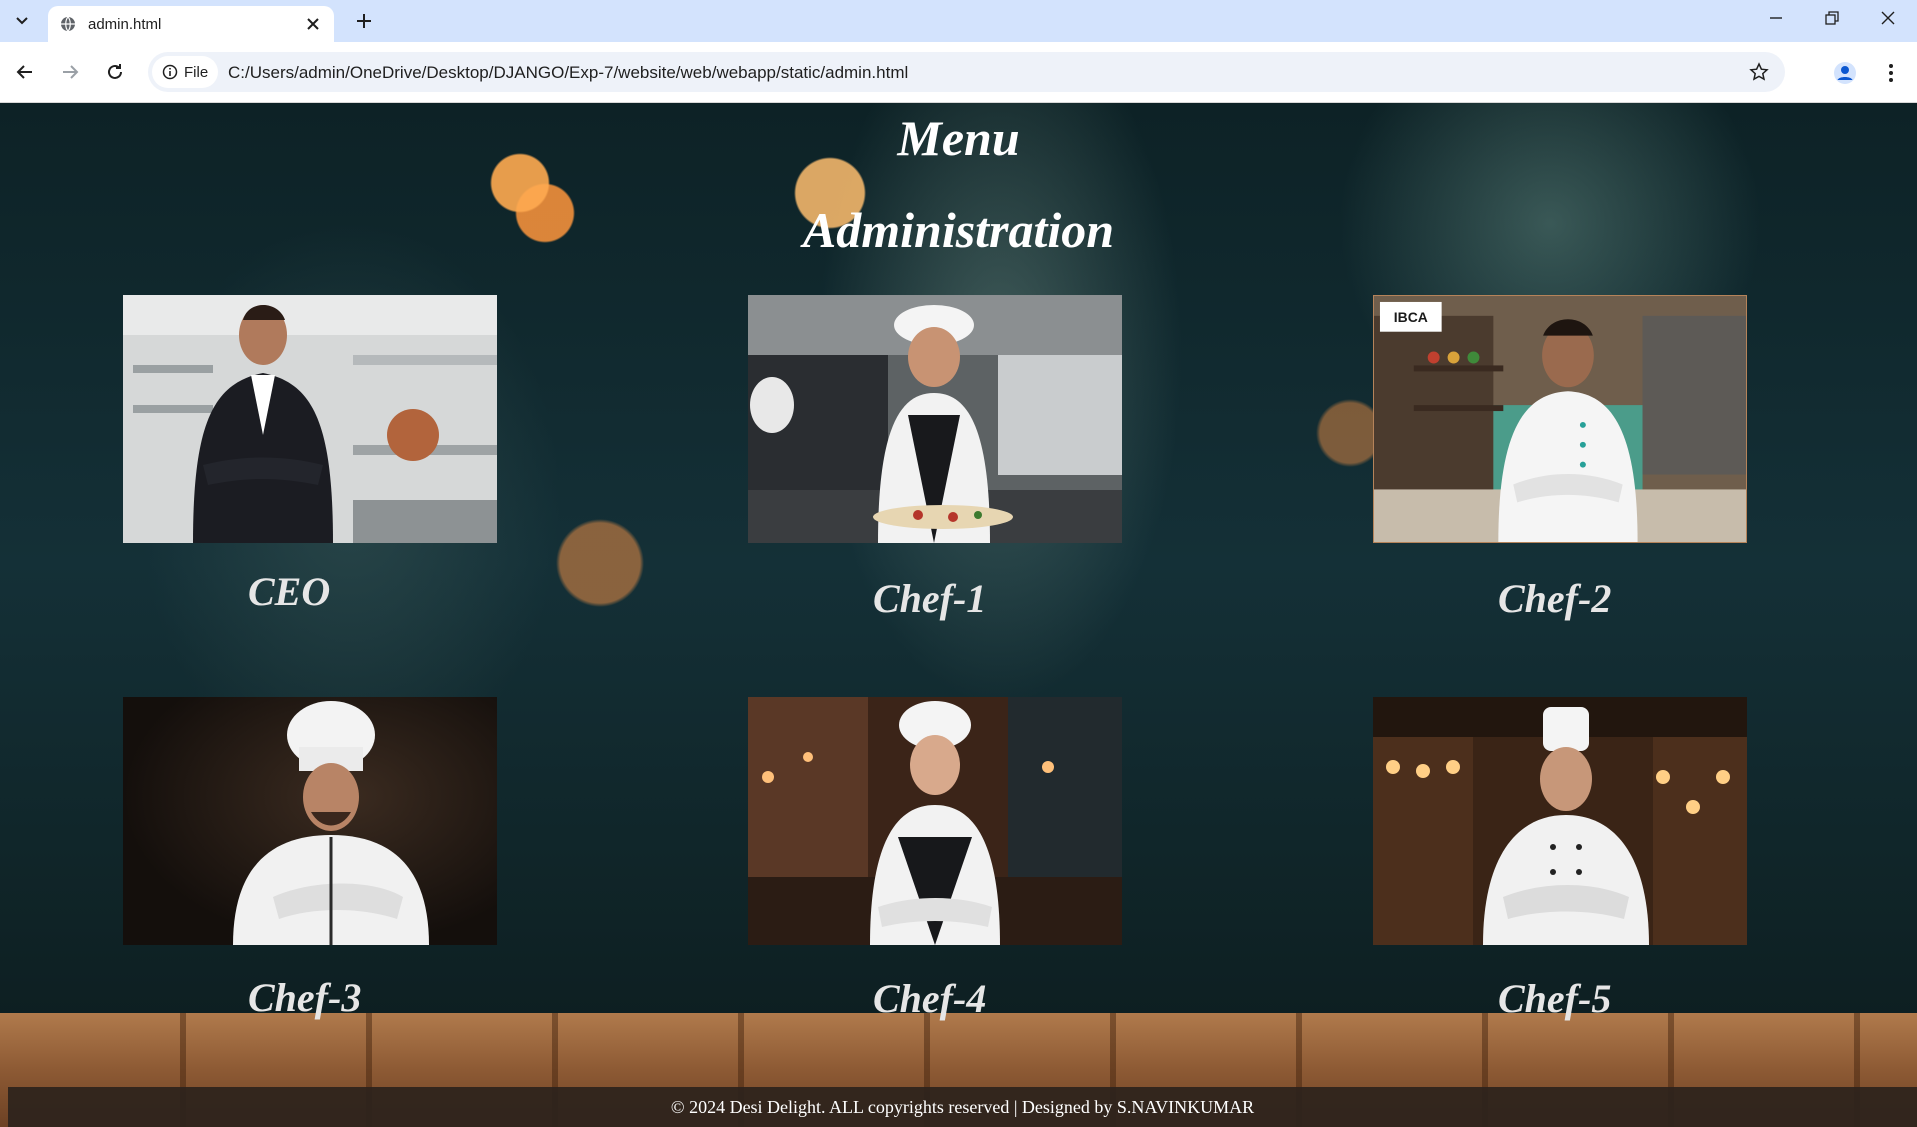 The width and height of the screenshot is (1917, 1127). I want to click on profile-button, so click(1845, 73).